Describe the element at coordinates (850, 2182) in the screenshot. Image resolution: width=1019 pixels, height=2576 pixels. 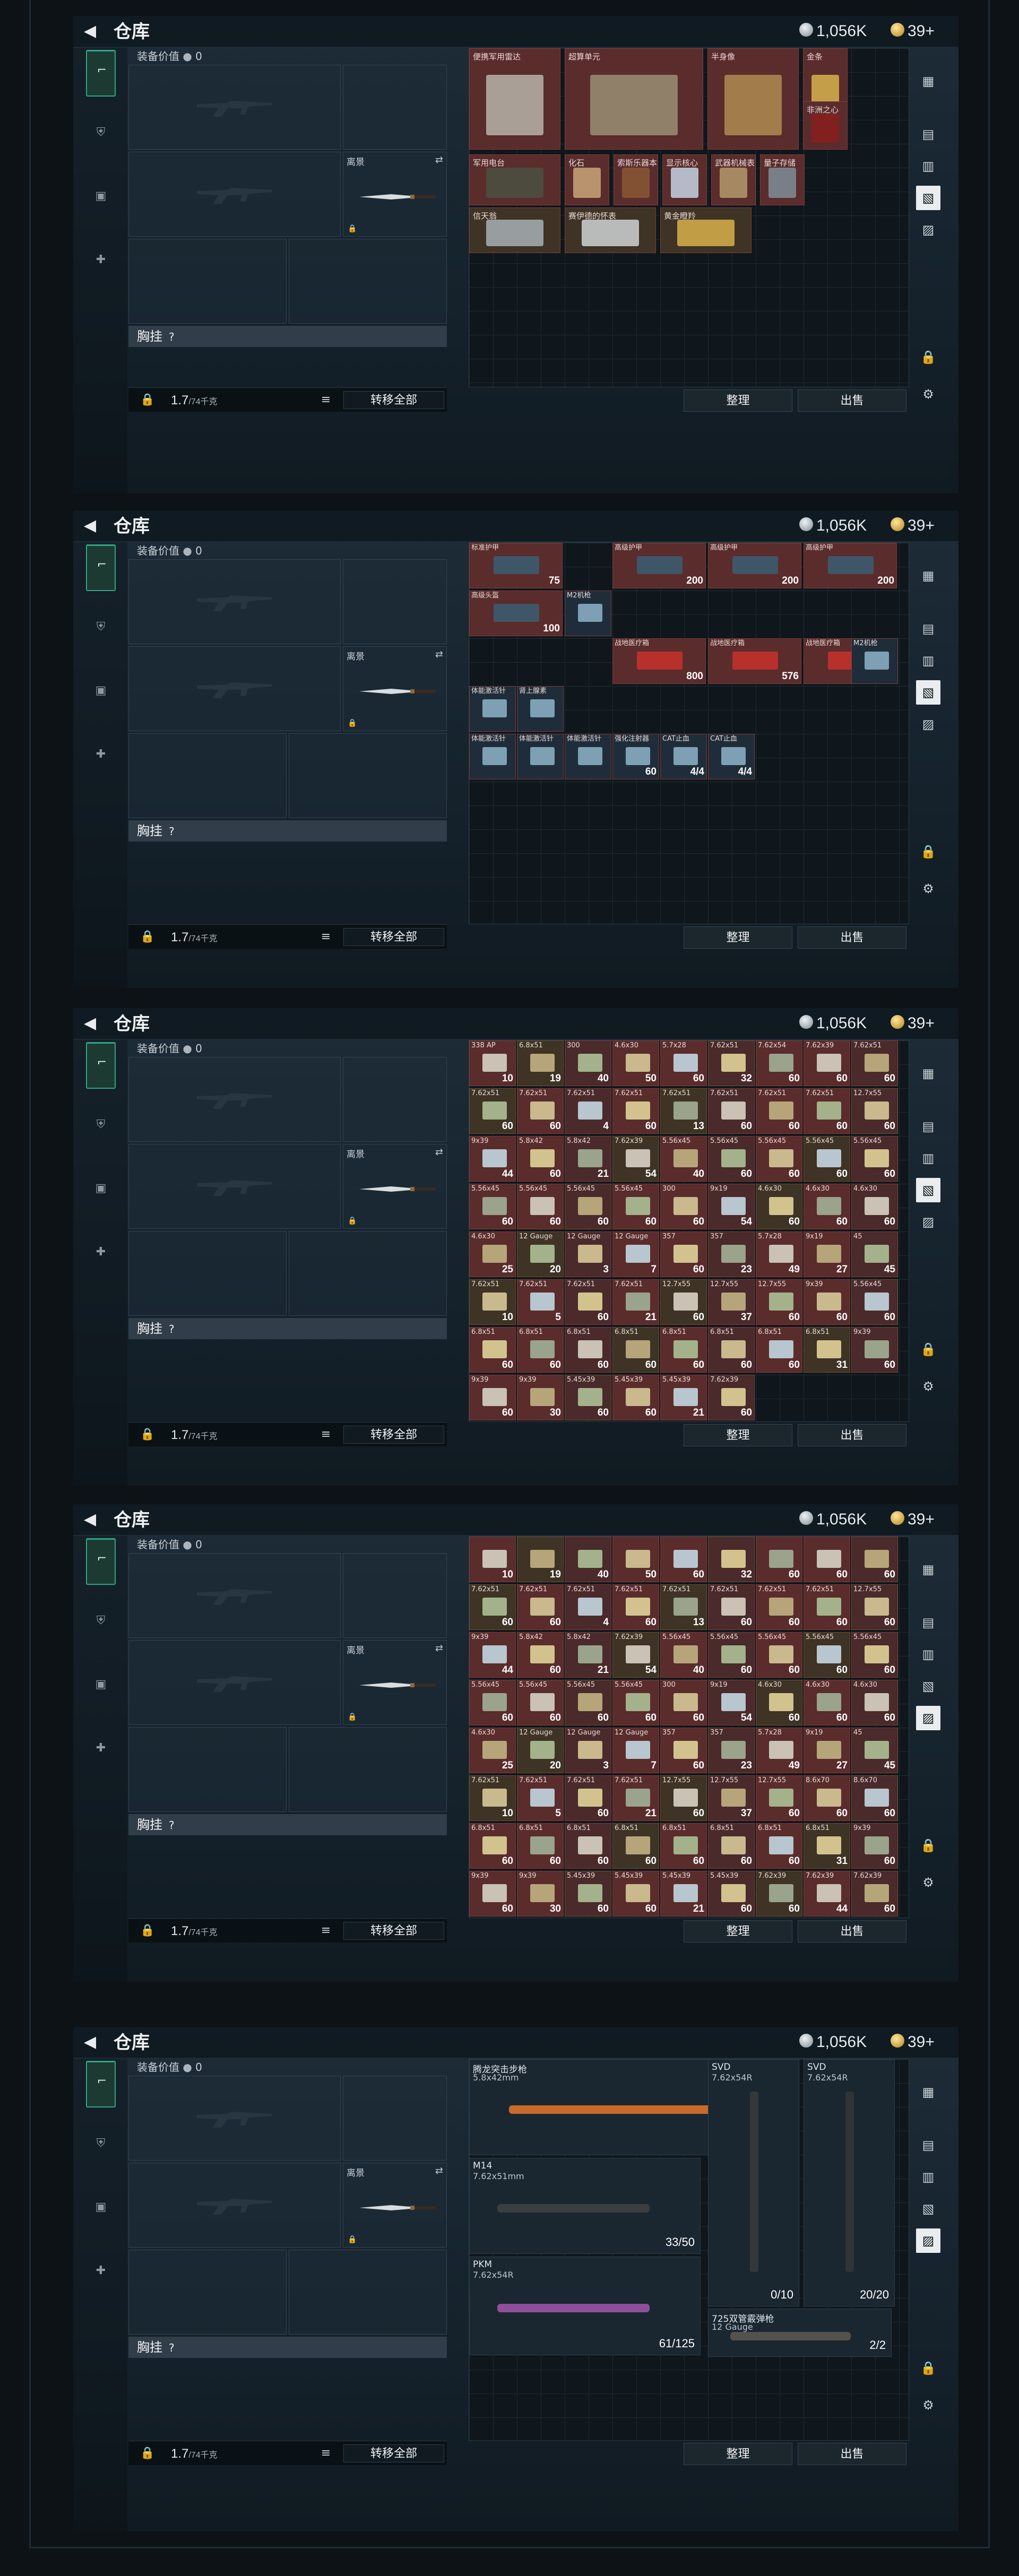
I see `weapon-card: SVD 7.62x54R 20/20` at that location.